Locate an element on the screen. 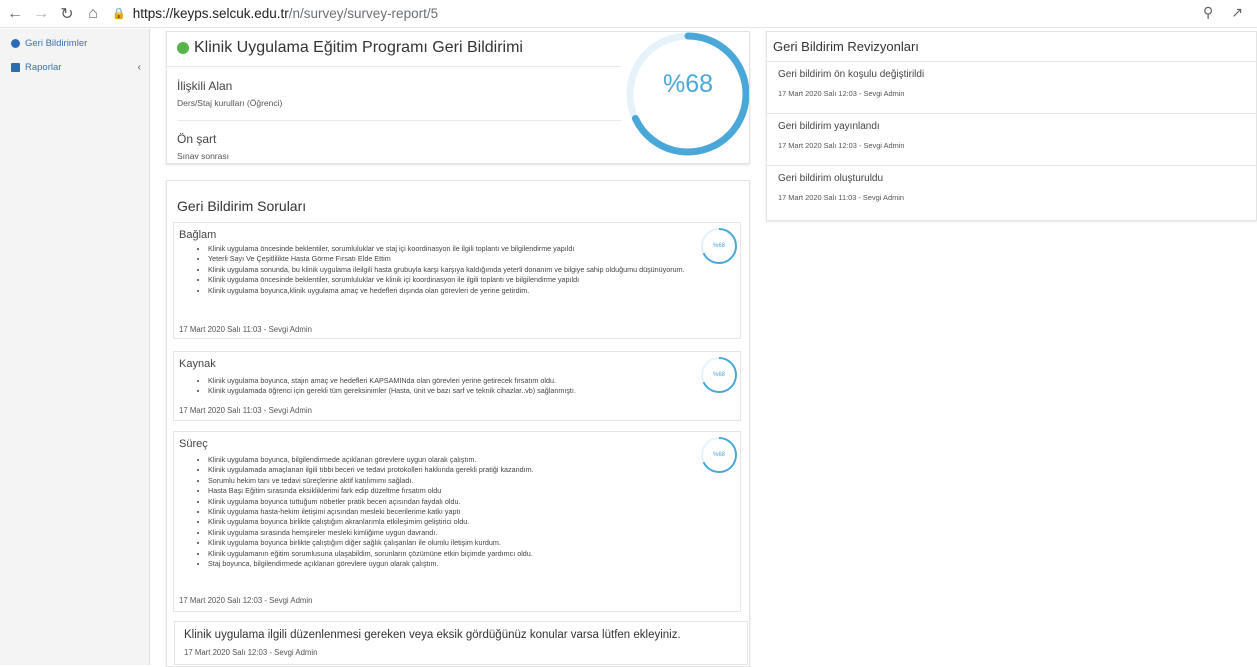 This screenshot has height=667, width=1257. revisions-title: Geri Bildirim Revizyonları is located at coordinates (846, 46).